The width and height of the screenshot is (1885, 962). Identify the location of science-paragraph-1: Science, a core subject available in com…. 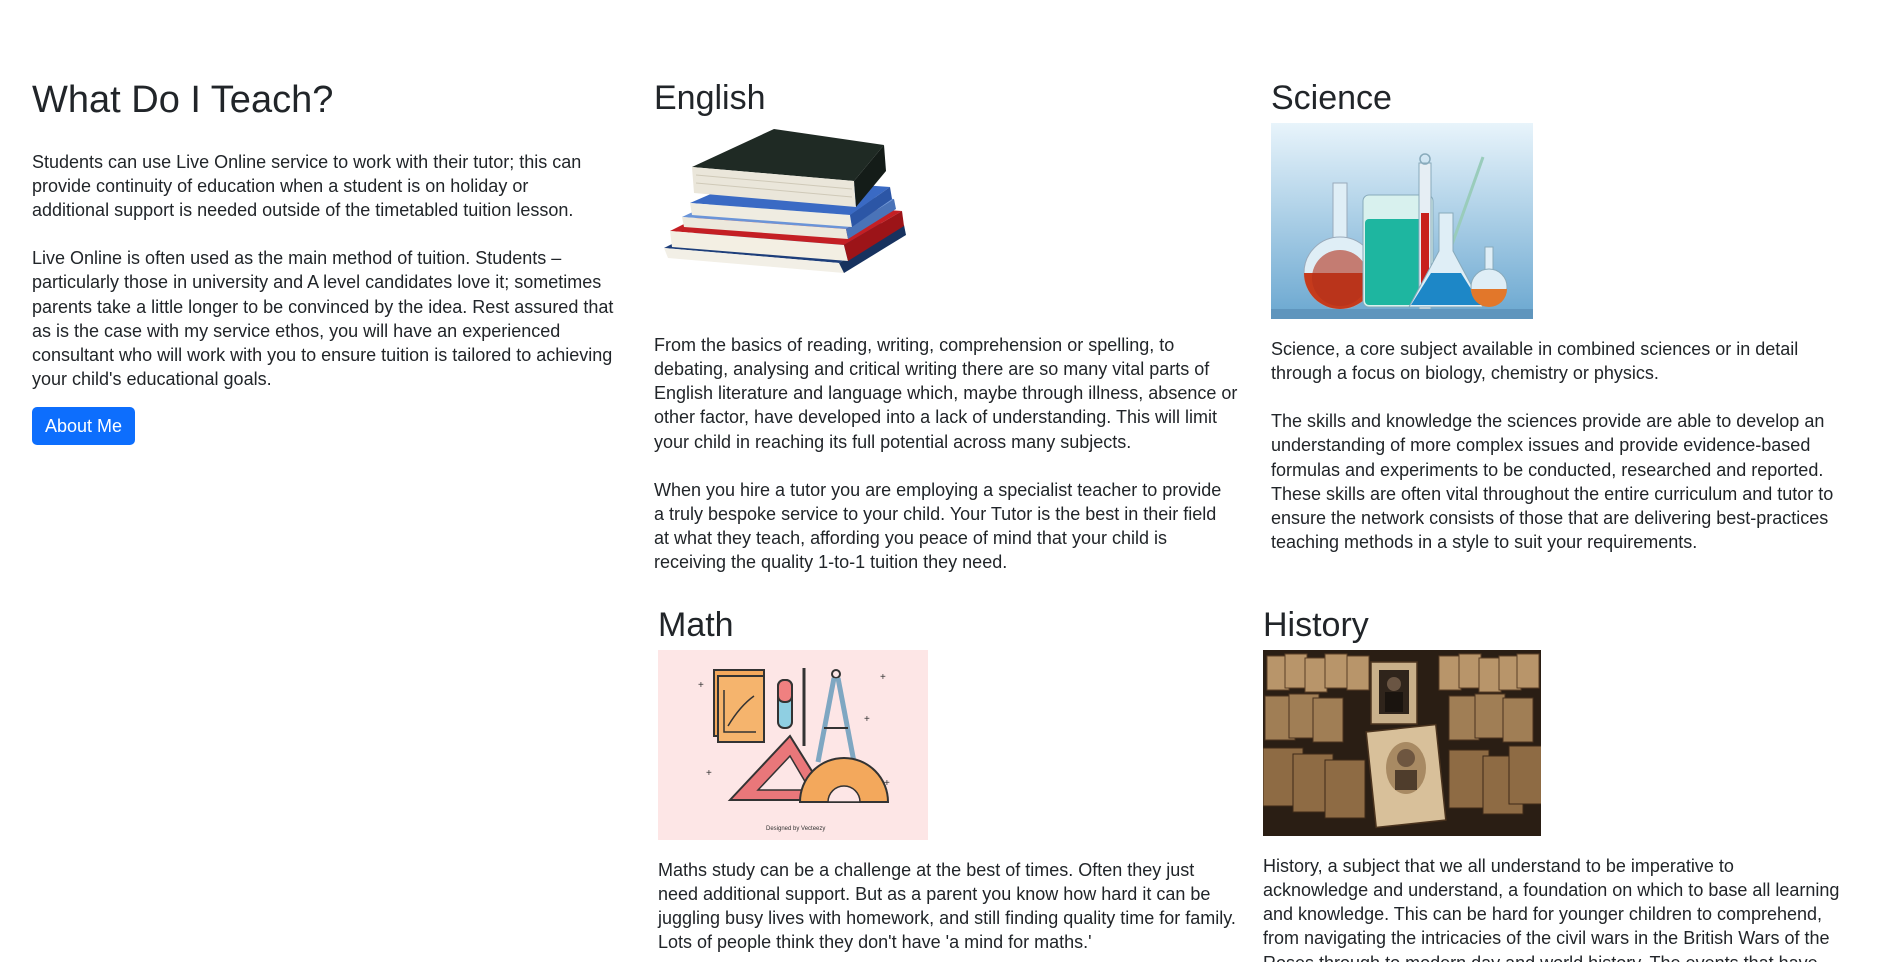
(1535, 360).